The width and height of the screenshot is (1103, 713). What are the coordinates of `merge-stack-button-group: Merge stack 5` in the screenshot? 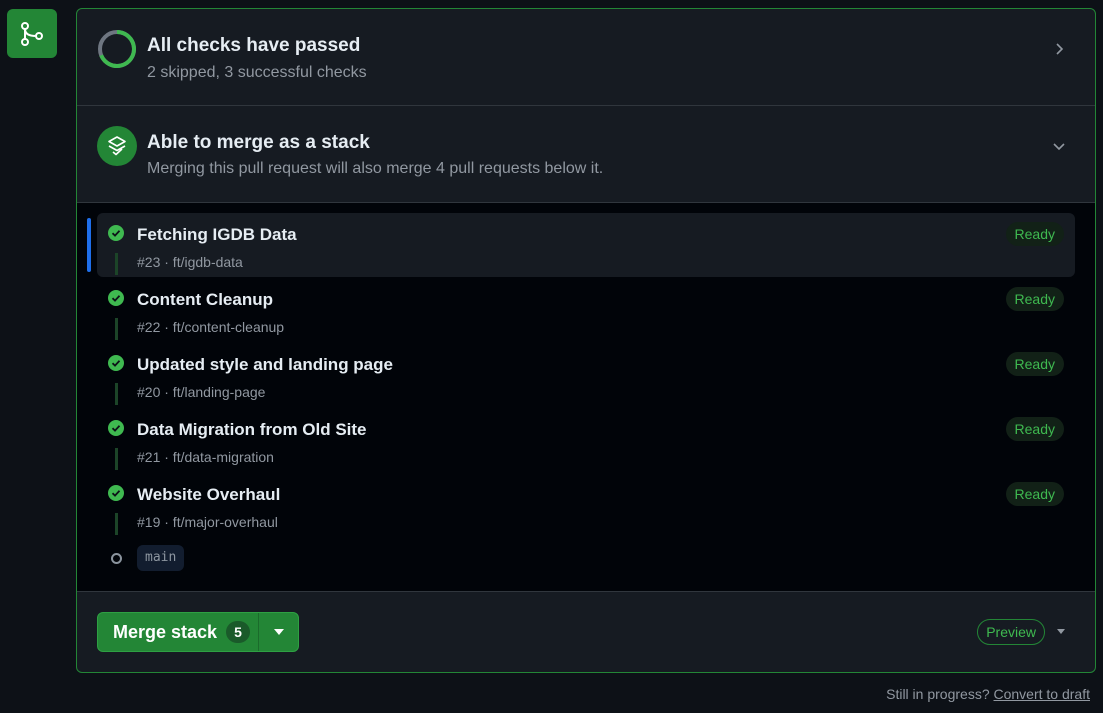 It's located at (198, 632).